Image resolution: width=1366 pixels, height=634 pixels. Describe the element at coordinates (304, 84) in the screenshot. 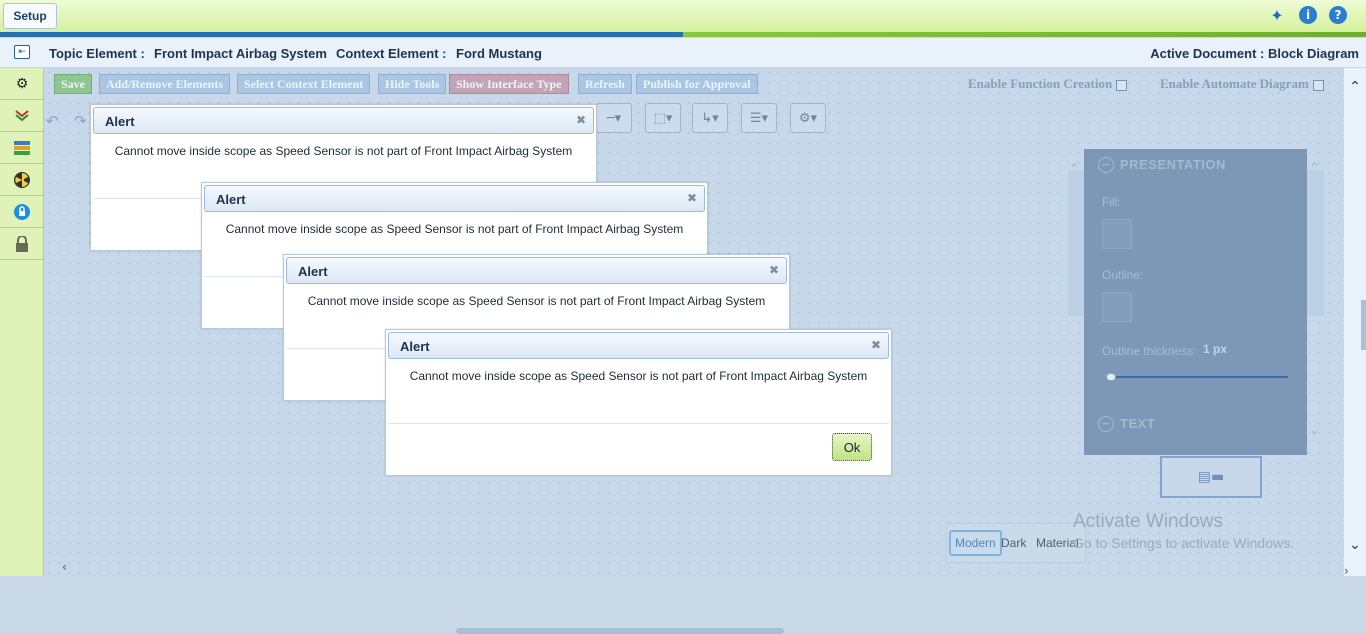

I see `select-context-element-button: Select Context Element` at that location.